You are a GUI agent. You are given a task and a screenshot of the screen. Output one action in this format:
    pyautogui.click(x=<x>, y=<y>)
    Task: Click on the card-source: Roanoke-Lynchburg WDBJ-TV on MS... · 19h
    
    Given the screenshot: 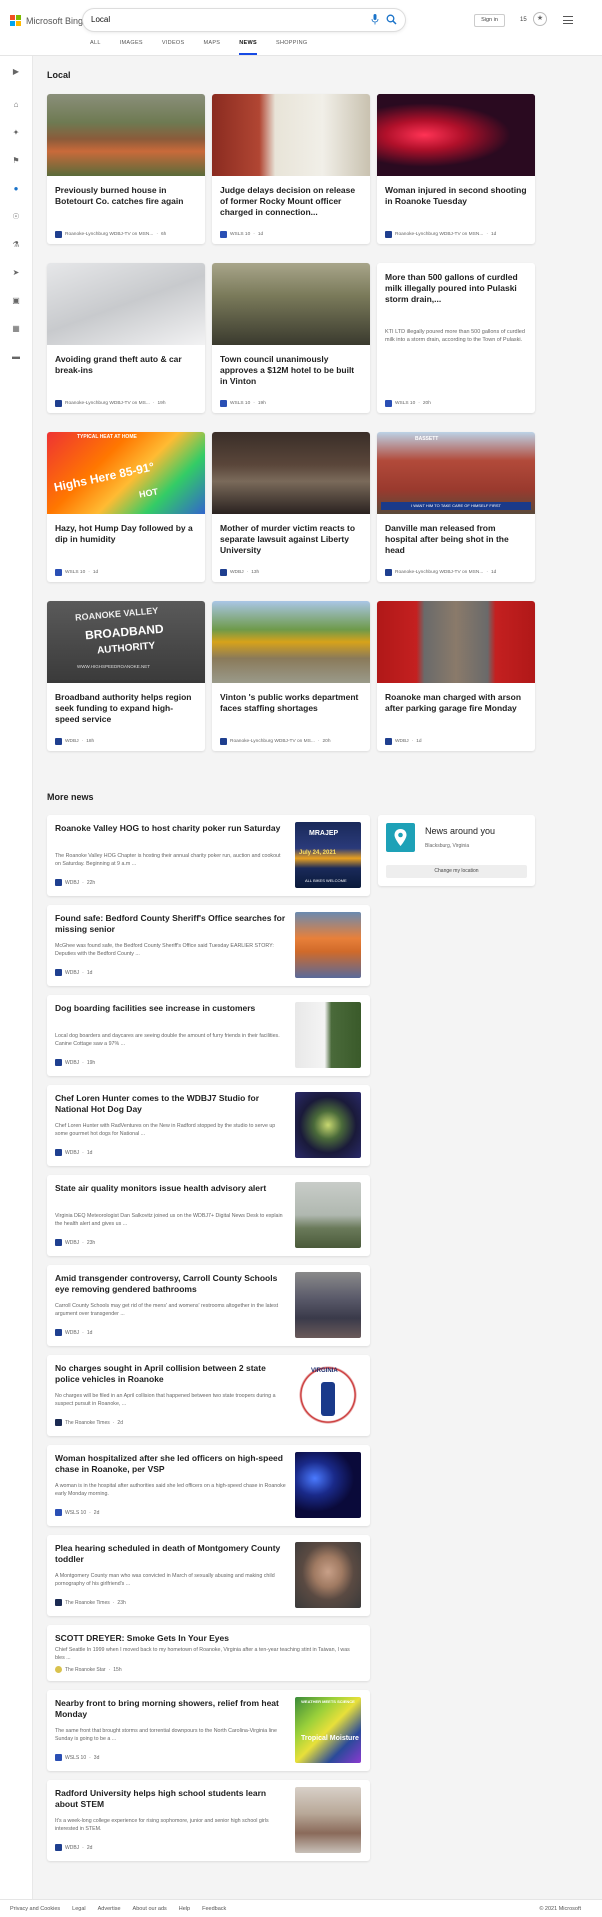 What is the action you would take?
    pyautogui.click(x=110, y=403)
    